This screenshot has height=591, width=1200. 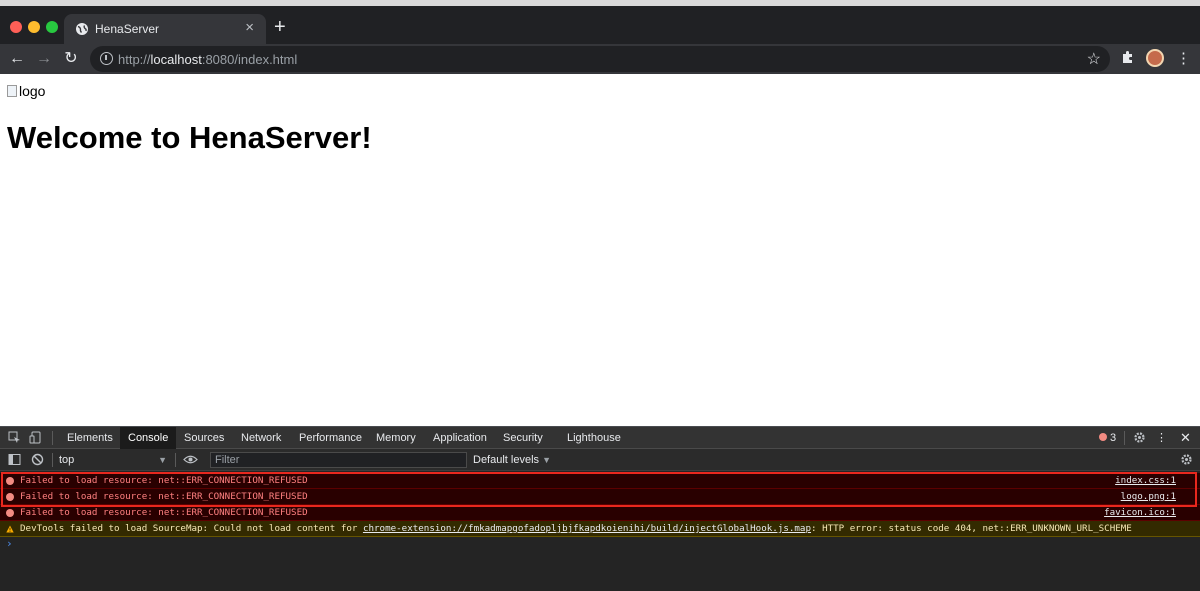 What do you see at coordinates (396, 438) in the screenshot?
I see `tab-memory: Memory` at bounding box center [396, 438].